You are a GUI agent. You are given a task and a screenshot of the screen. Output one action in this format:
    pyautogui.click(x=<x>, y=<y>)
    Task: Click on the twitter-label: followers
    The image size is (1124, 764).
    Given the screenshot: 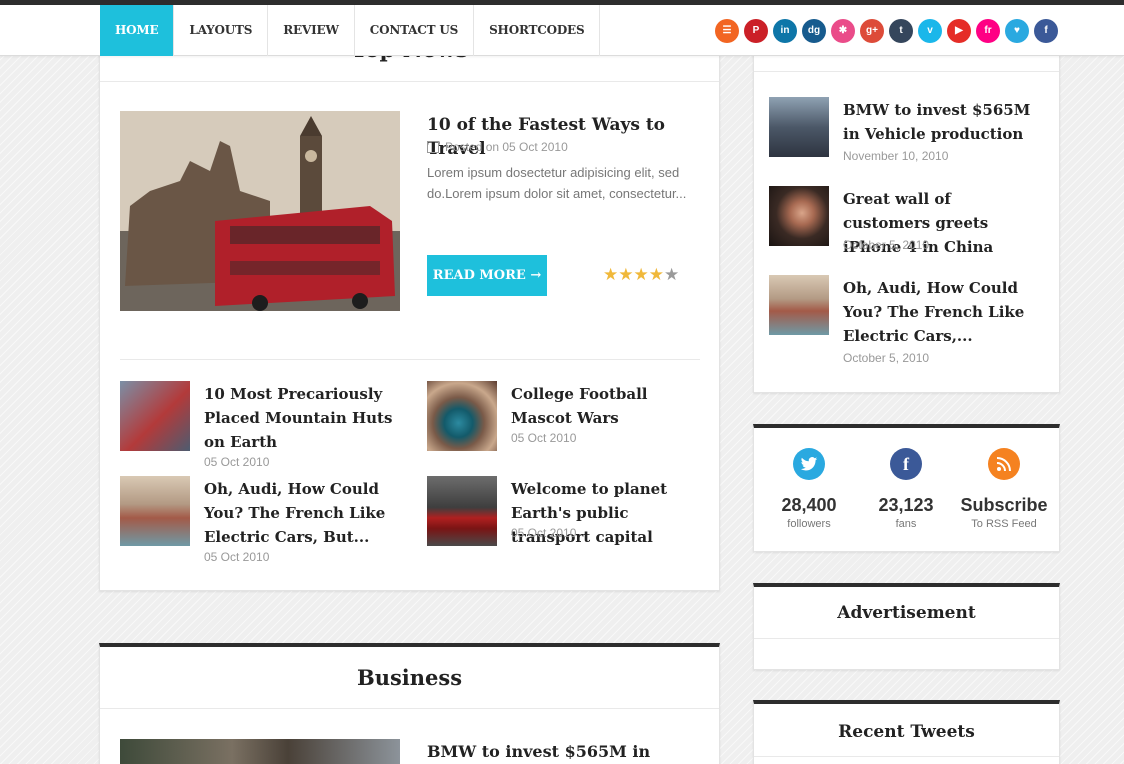 What is the action you would take?
    pyautogui.click(x=809, y=524)
    